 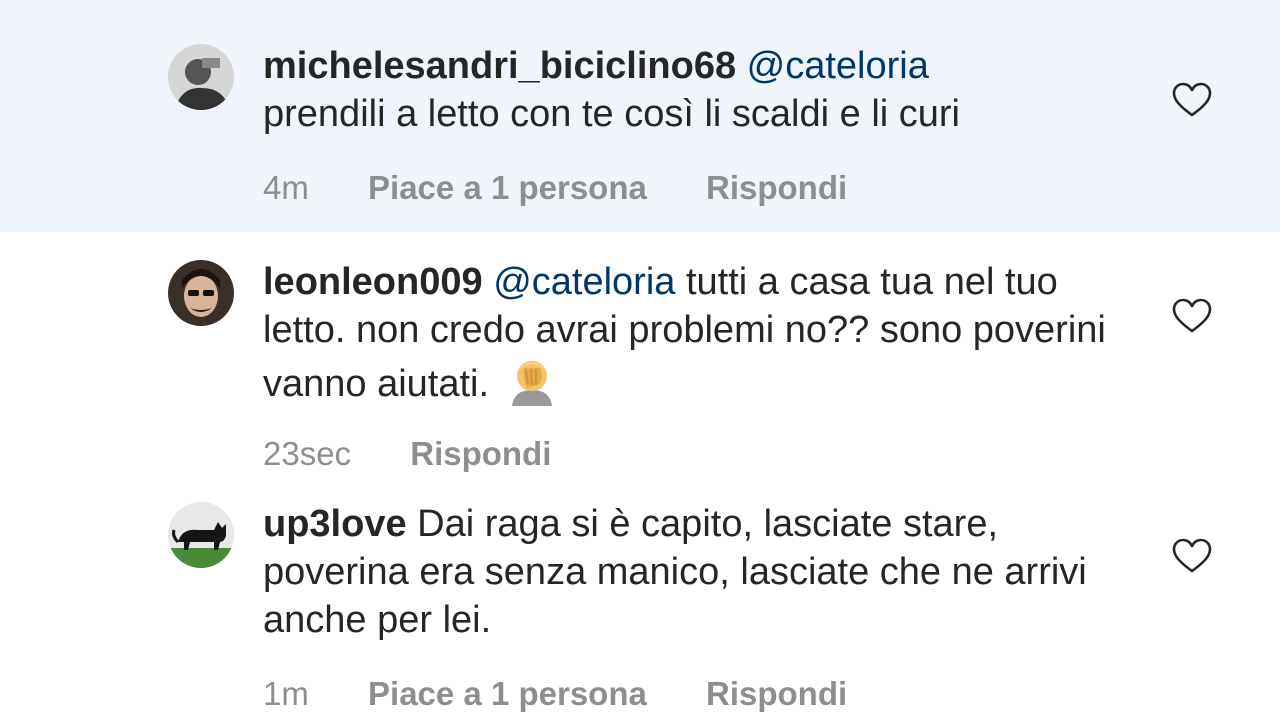 What do you see at coordinates (532, 386) in the screenshot?
I see `facepalm-emoji-icon` at bounding box center [532, 386].